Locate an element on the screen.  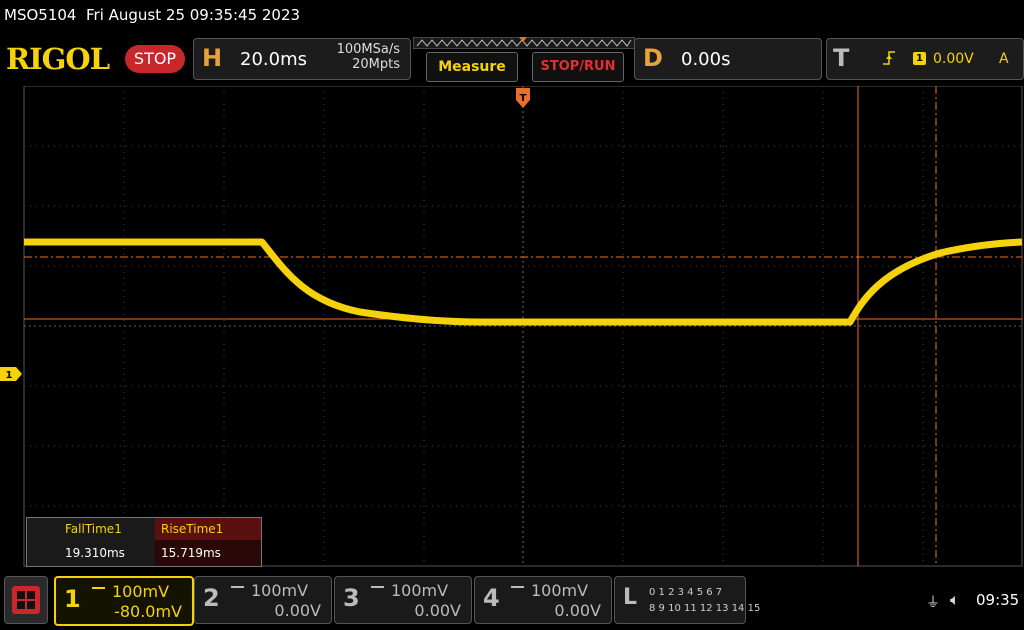
timebase-value: 20.0ms is located at coordinates (273, 59).